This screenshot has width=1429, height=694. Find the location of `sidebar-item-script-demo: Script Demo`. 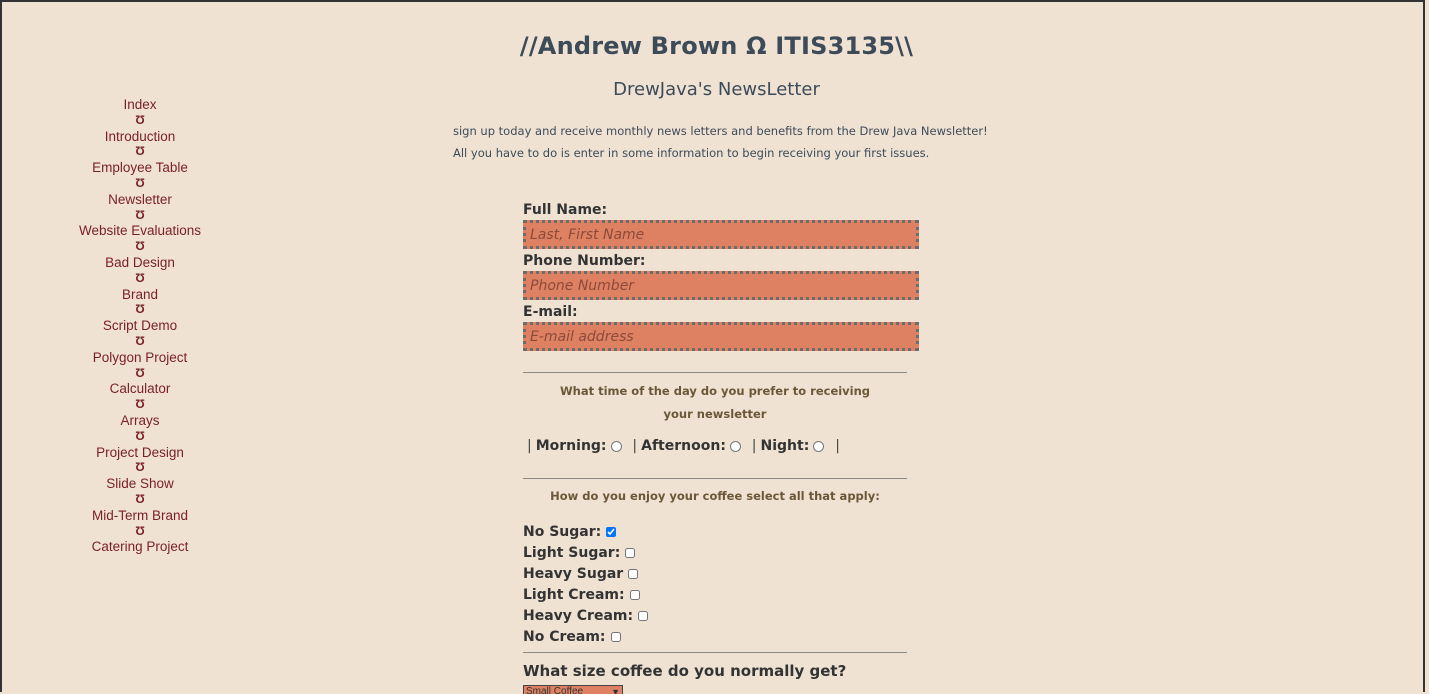

sidebar-item-script-demo: Script Demo is located at coordinates (140, 326).